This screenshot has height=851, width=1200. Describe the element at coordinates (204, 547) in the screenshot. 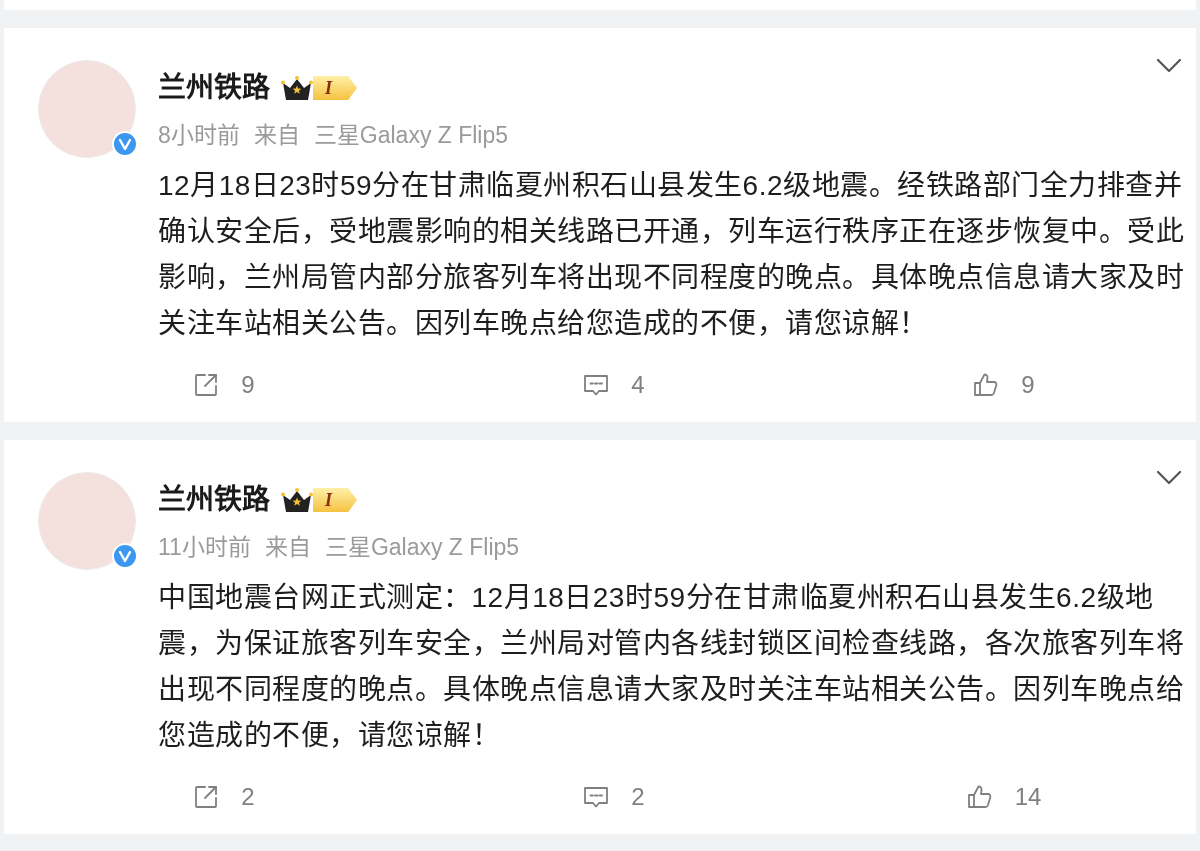

I see `post-time: 11小时前` at that location.